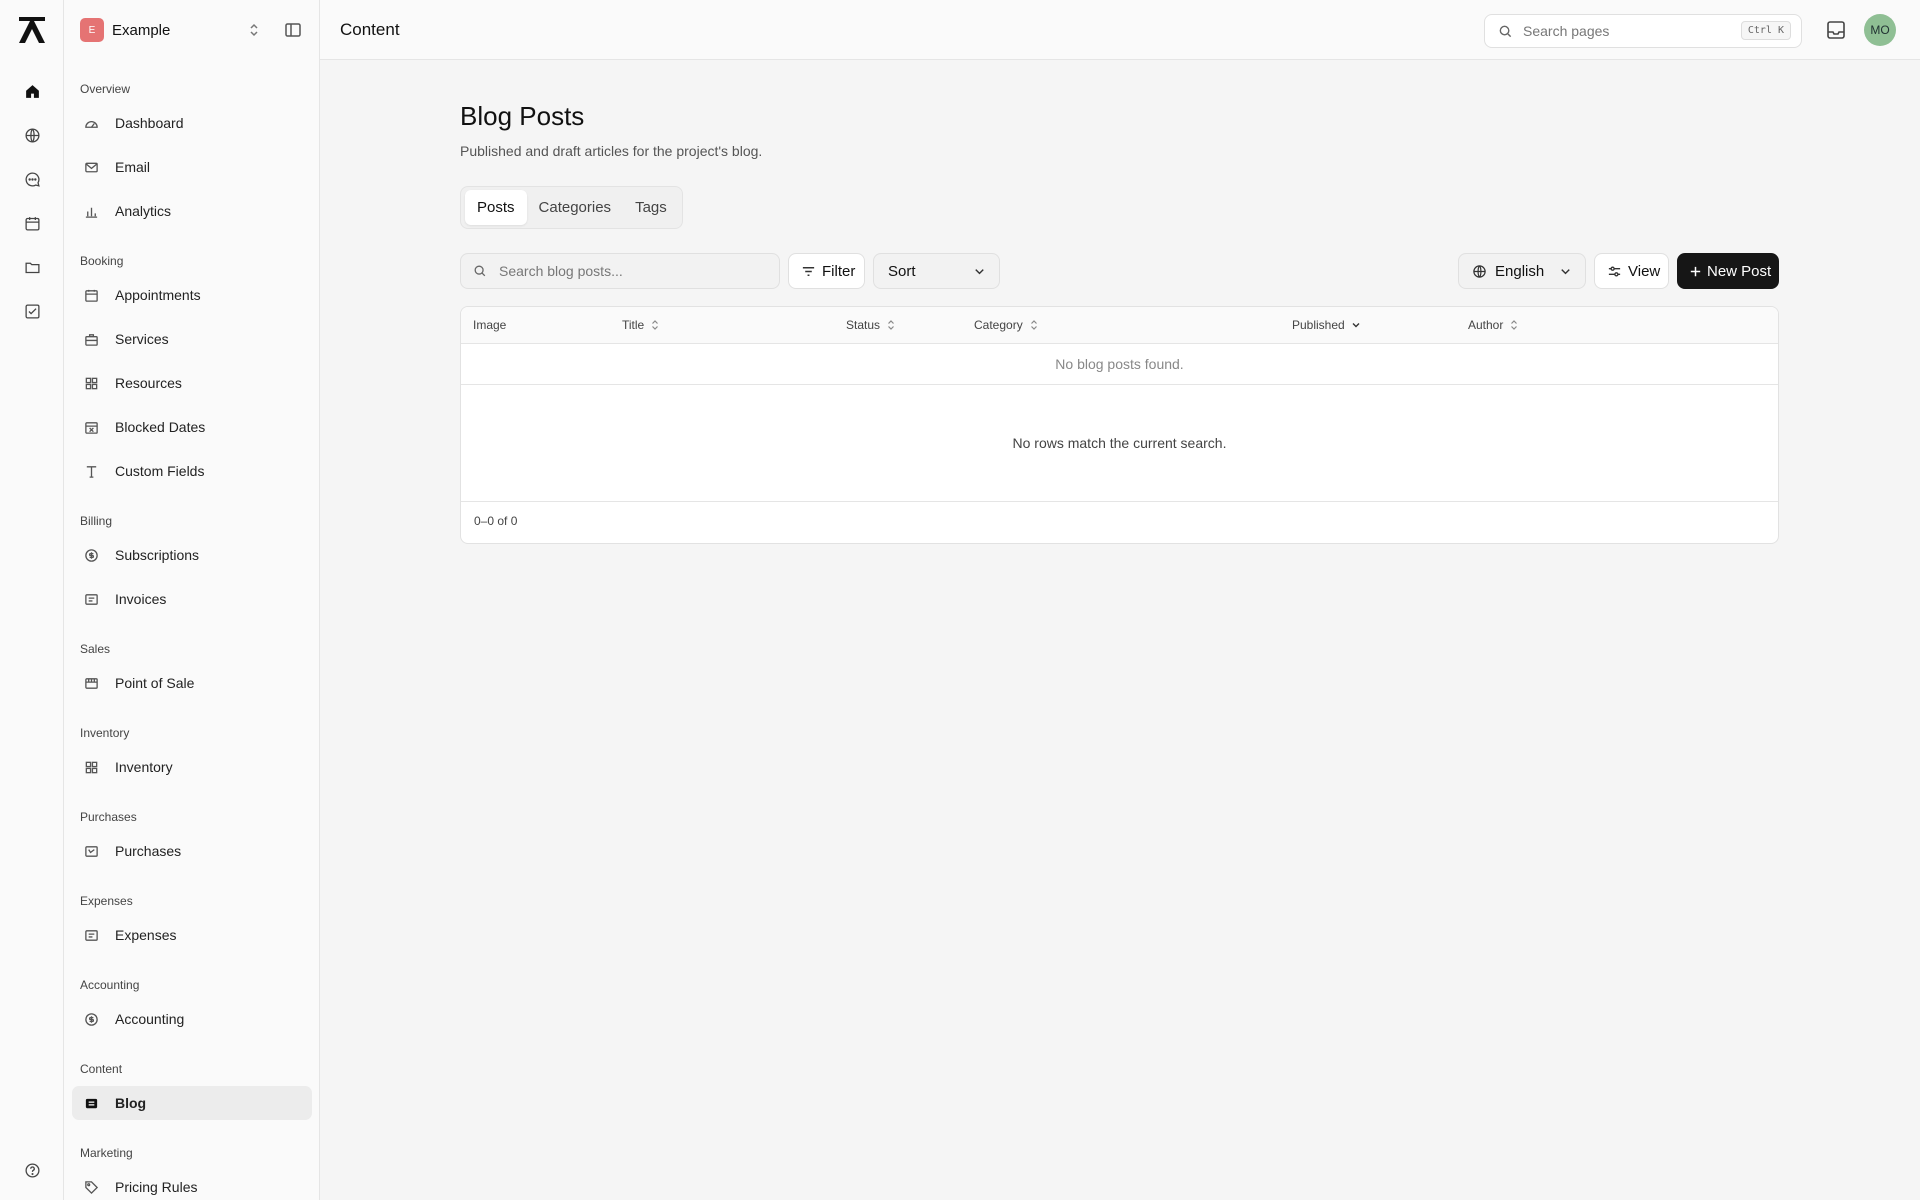 Image resolution: width=1920 pixels, height=1200 pixels. Describe the element at coordinates (192, 1185) in the screenshot. I see `sidebar-item-pricing-rules: Pricing Rules` at that location.